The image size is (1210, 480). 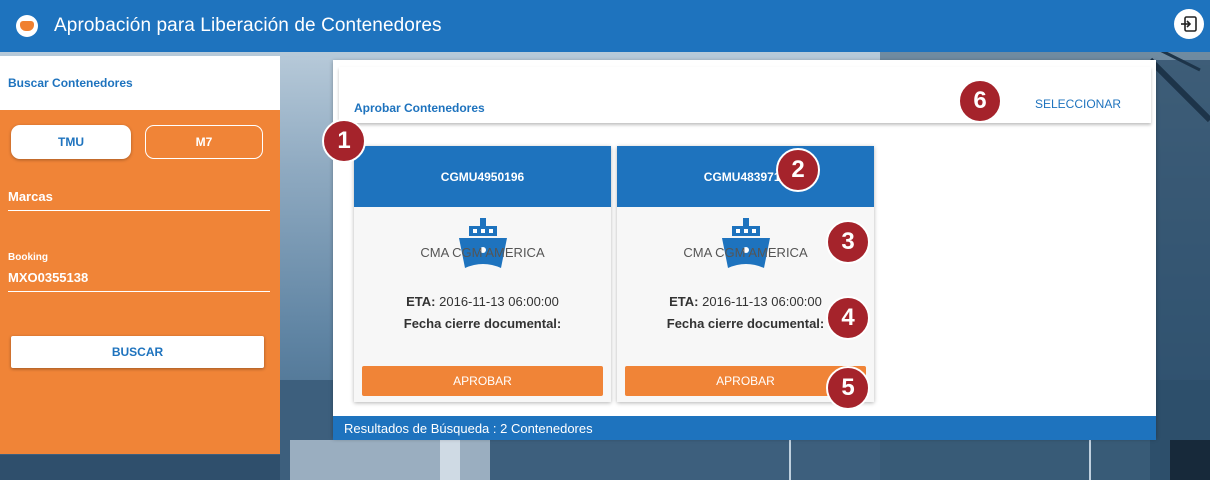 What do you see at coordinates (744, 428) in the screenshot?
I see `results-bar: Resultados de Búsqueda : 2 Contenedores` at bounding box center [744, 428].